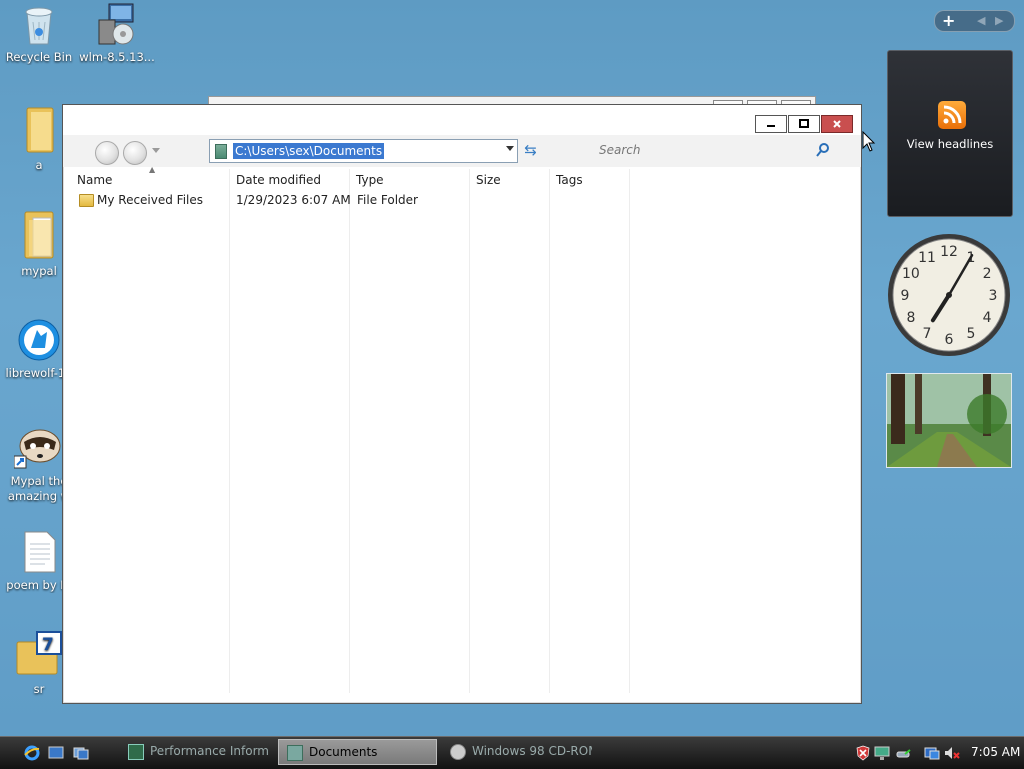  Describe the element at coordinates (823, 150) in the screenshot. I see `search-icon` at that location.